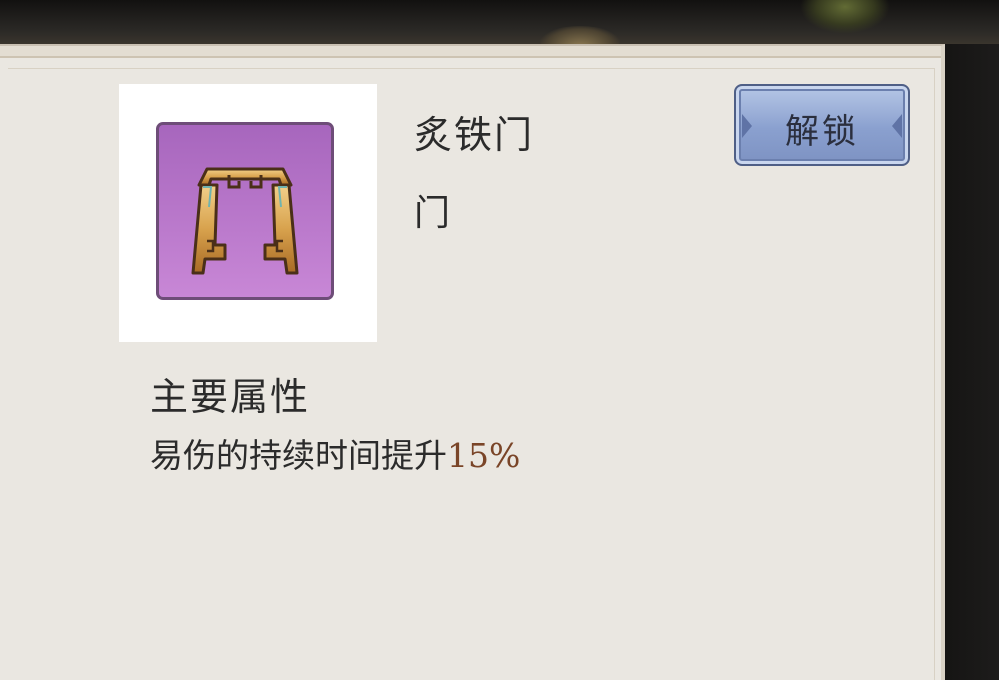 The height and width of the screenshot is (680, 999). I want to click on top-decoration-strip, so click(499, 28).